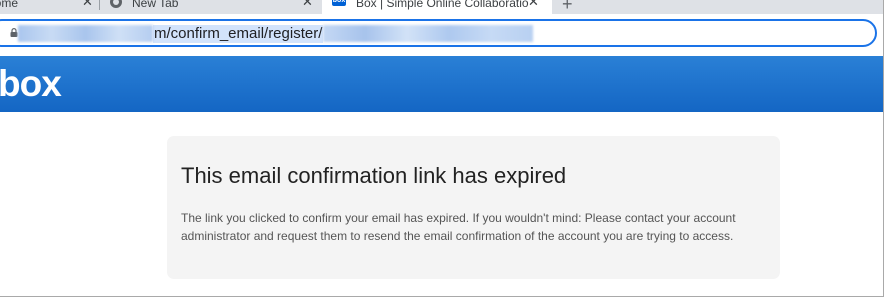 This screenshot has height=297, width=884. I want to click on url-path: m/confirm_email/register/, so click(238, 34).